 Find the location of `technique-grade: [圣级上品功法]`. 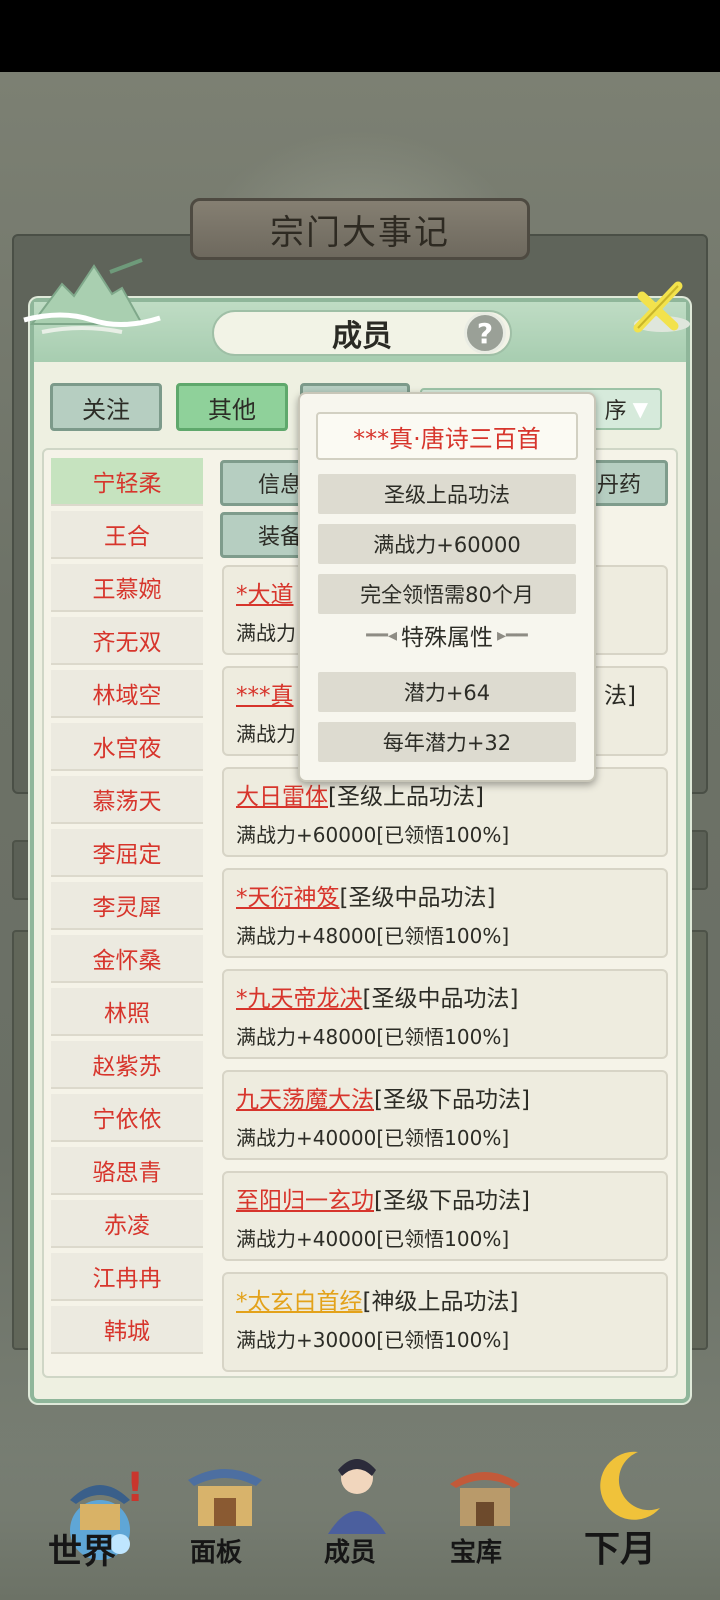

technique-grade: [圣级上品功法] is located at coordinates (406, 797).